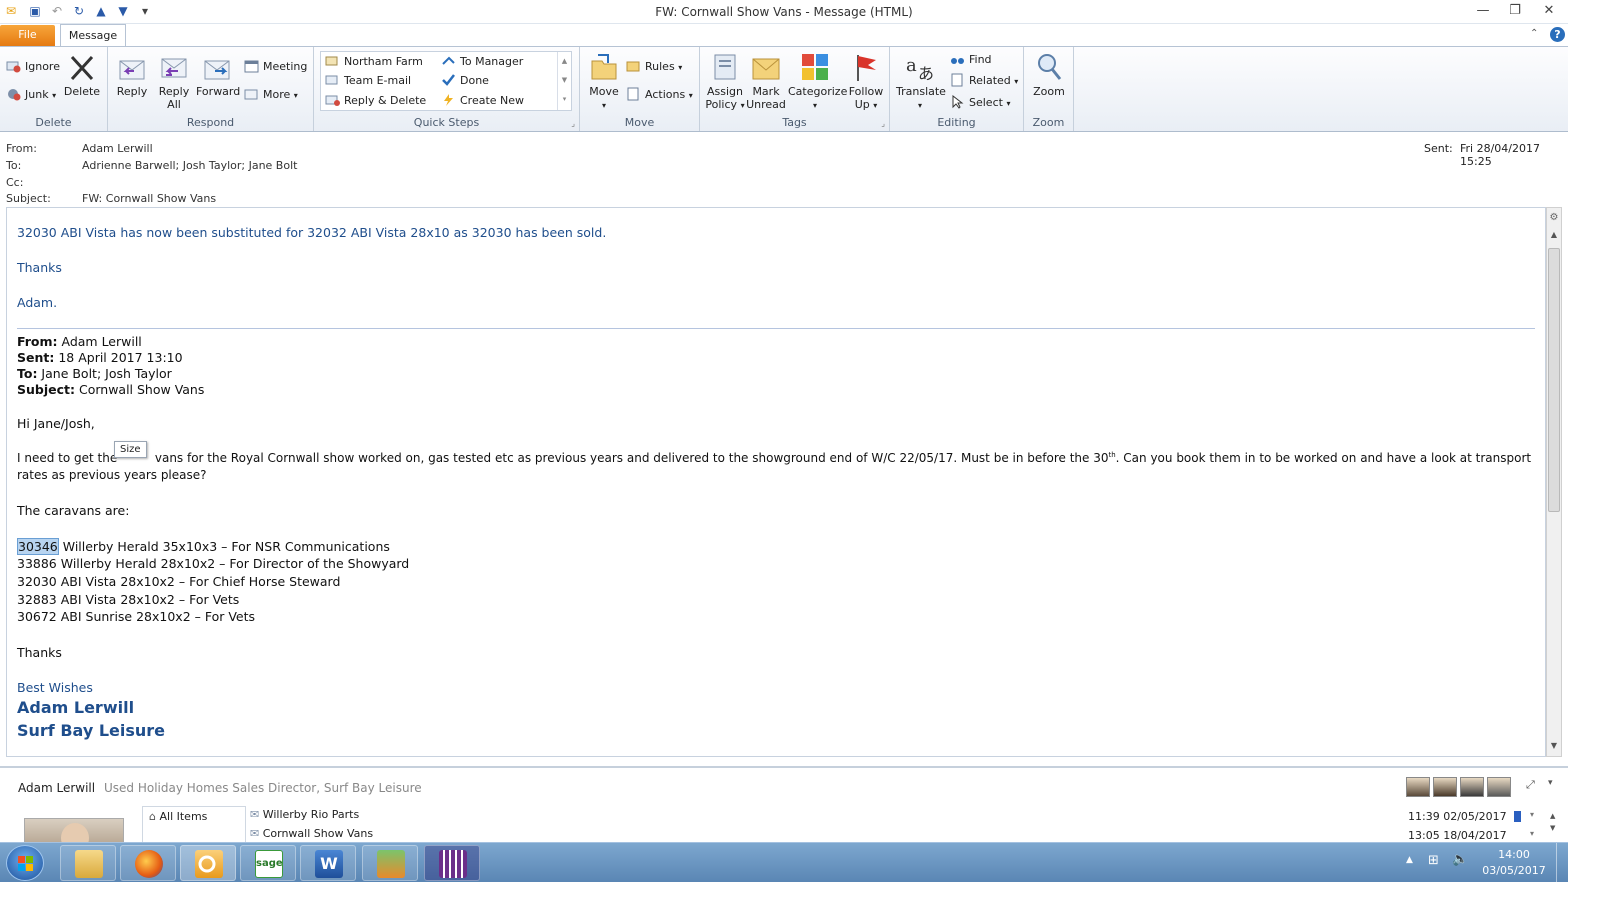 This screenshot has width=1600, height=900. I want to click on sage-icon: sage, so click(269, 864).